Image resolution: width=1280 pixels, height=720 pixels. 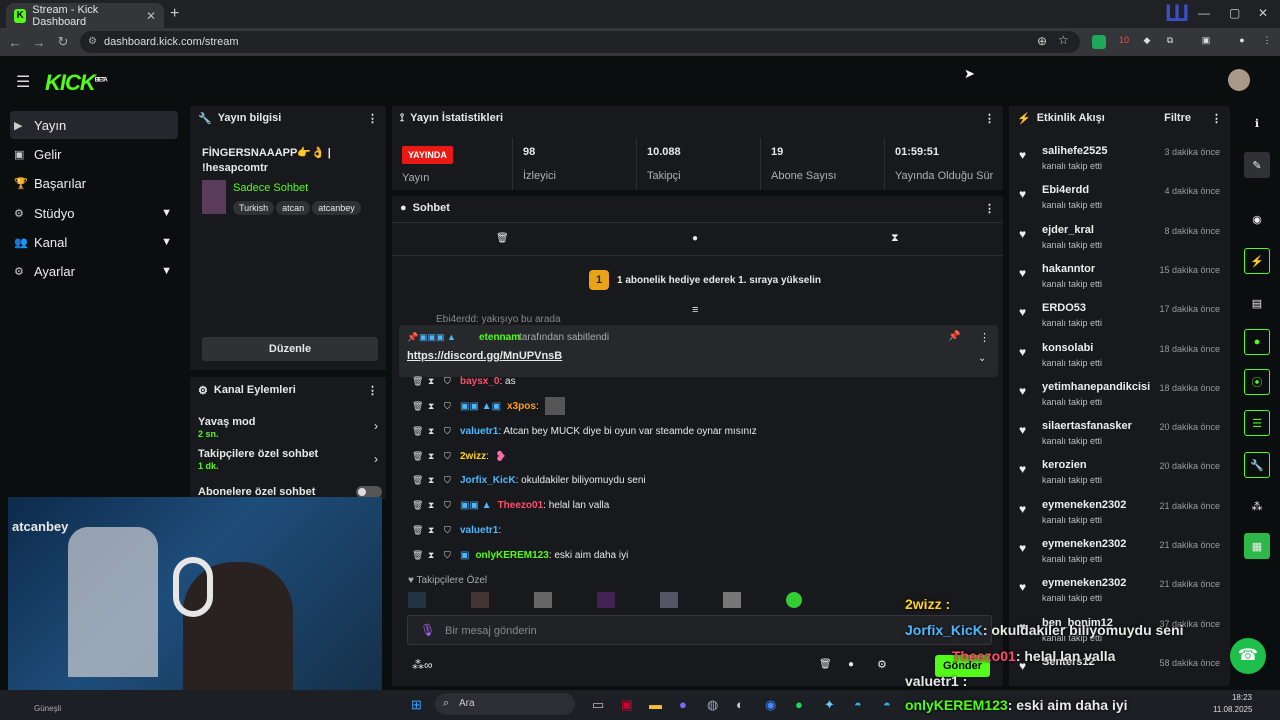 What do you see at coordinates (1248, 656) in the screenshot?
I see `support-button: ☎` at bounding box center [1248, 656].